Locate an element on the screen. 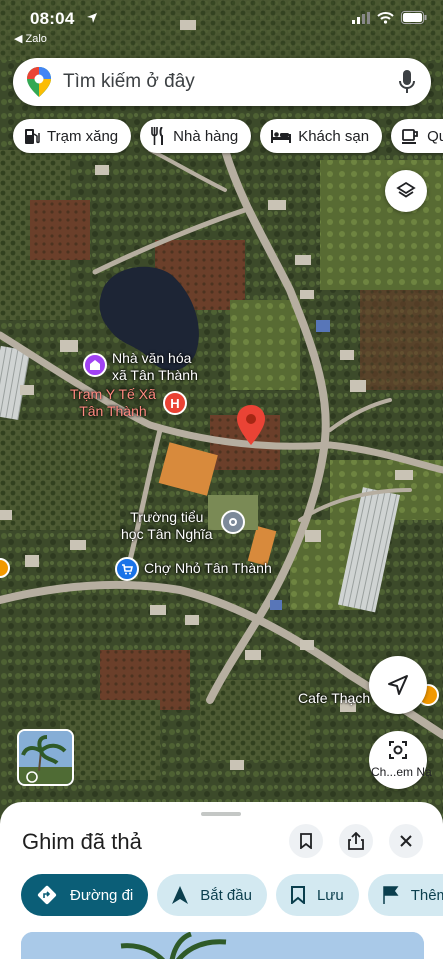 The height and width of the screenshot is (959, 443). culture-house-poi-icon is located at coordinates (95, 365).